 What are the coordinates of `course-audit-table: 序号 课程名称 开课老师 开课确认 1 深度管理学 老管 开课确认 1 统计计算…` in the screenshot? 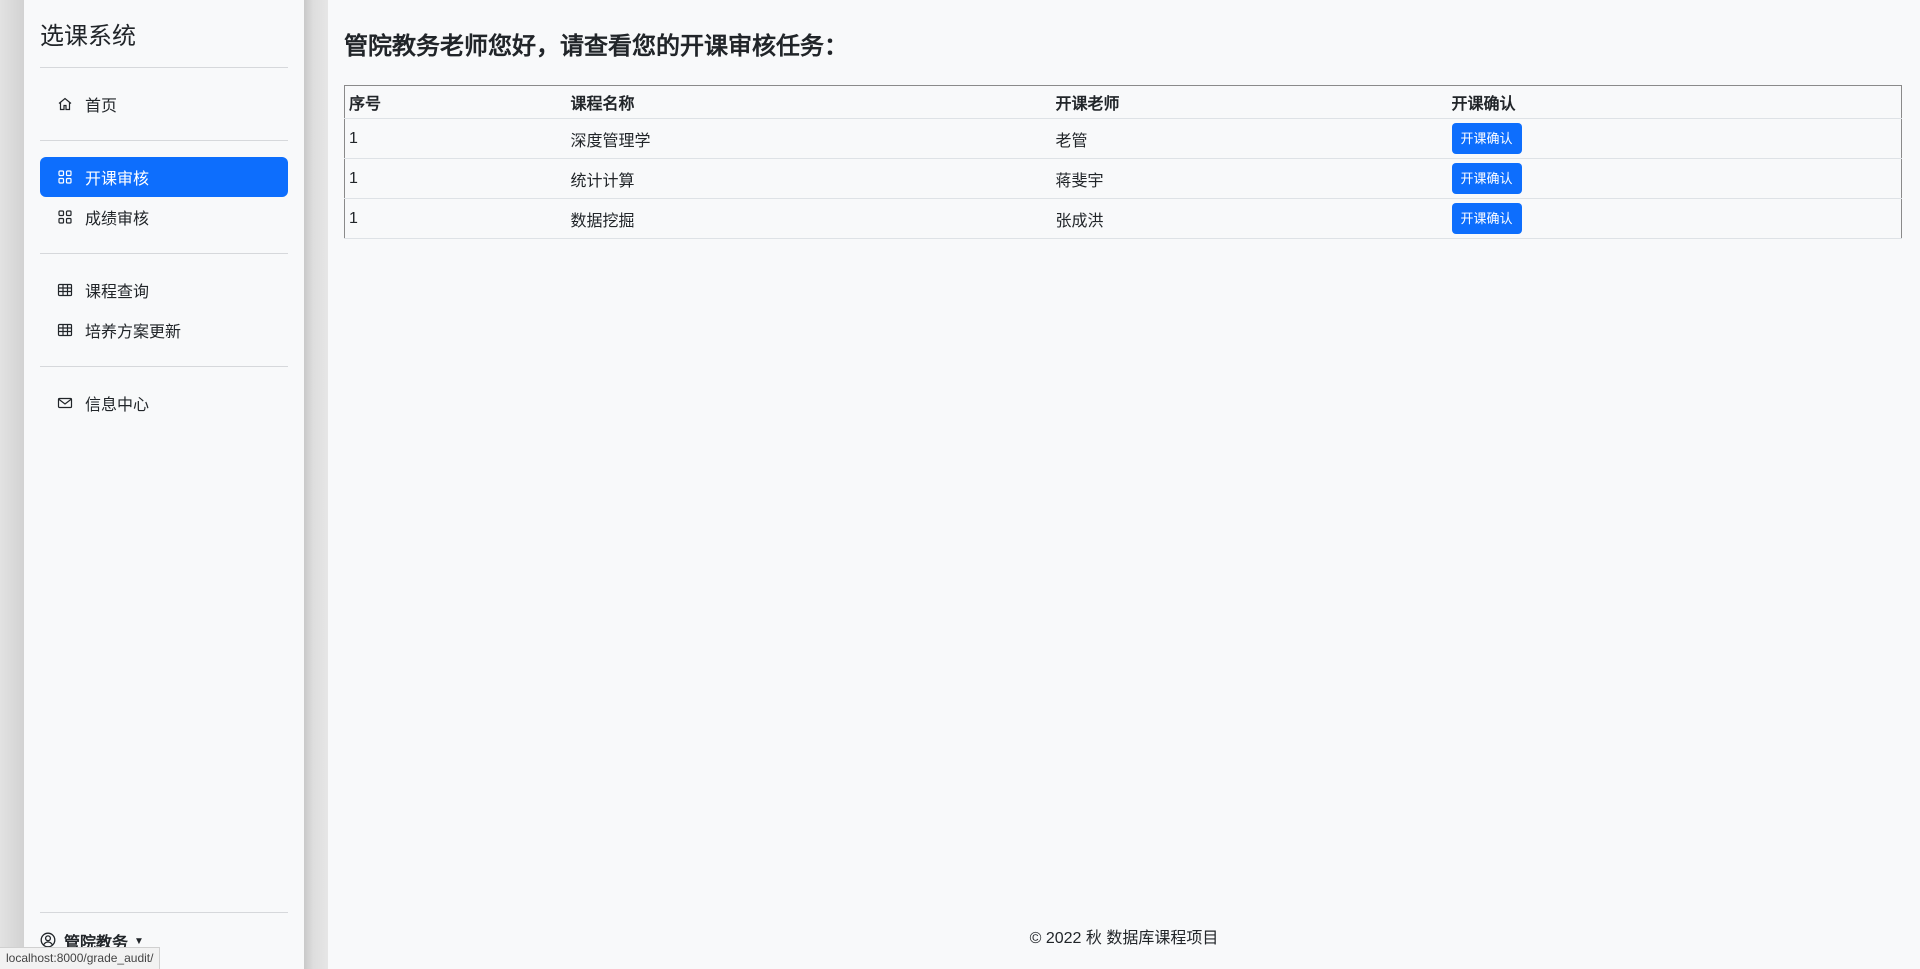 It's located at (1123, 162).